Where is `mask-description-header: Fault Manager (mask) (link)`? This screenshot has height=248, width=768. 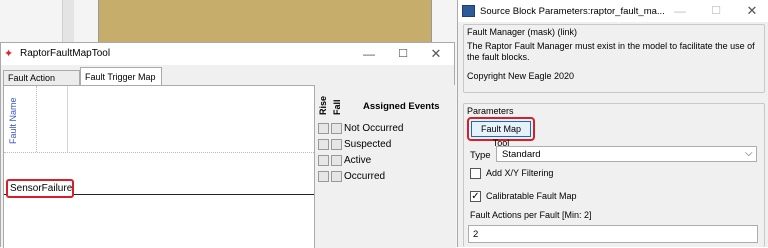 mask-description-header: Fault Manager (mask) (link) is located at coordinates (522, 32).